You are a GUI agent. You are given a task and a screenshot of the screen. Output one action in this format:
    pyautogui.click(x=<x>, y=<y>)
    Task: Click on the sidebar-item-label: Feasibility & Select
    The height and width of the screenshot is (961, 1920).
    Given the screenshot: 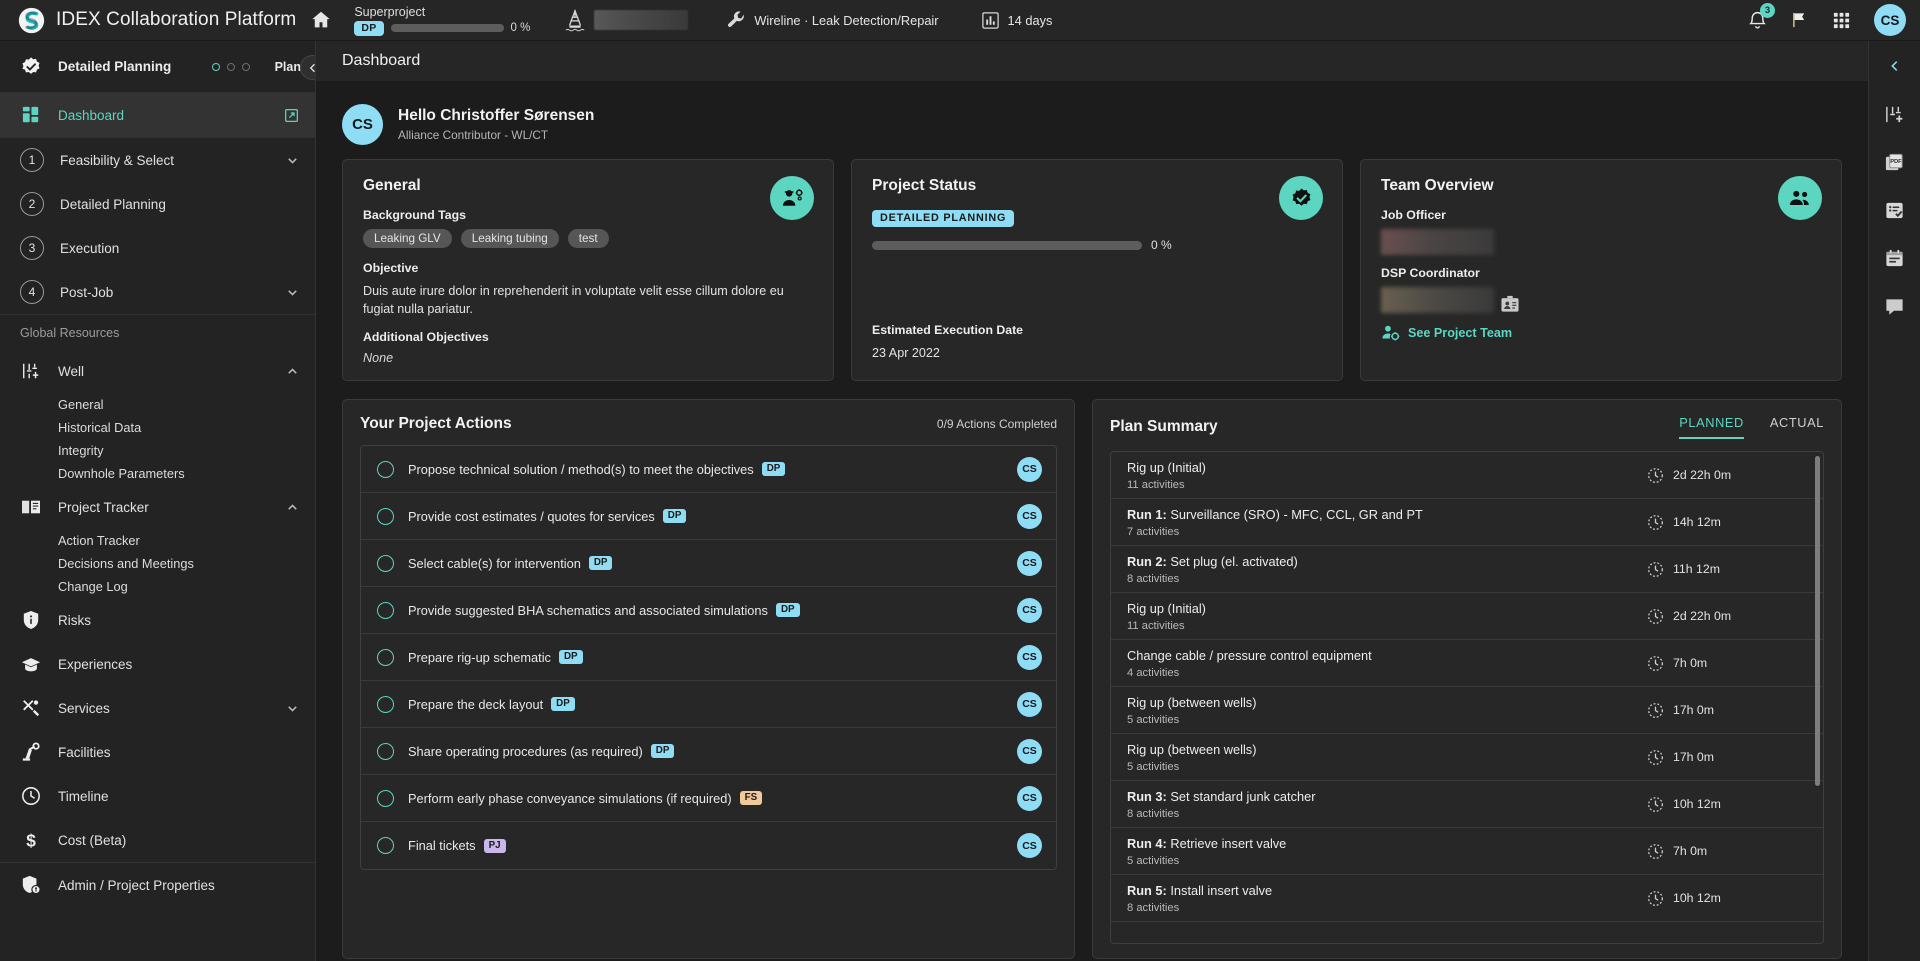 What is the action you would take?
    pyautogui.click(x=117, y=160)
    